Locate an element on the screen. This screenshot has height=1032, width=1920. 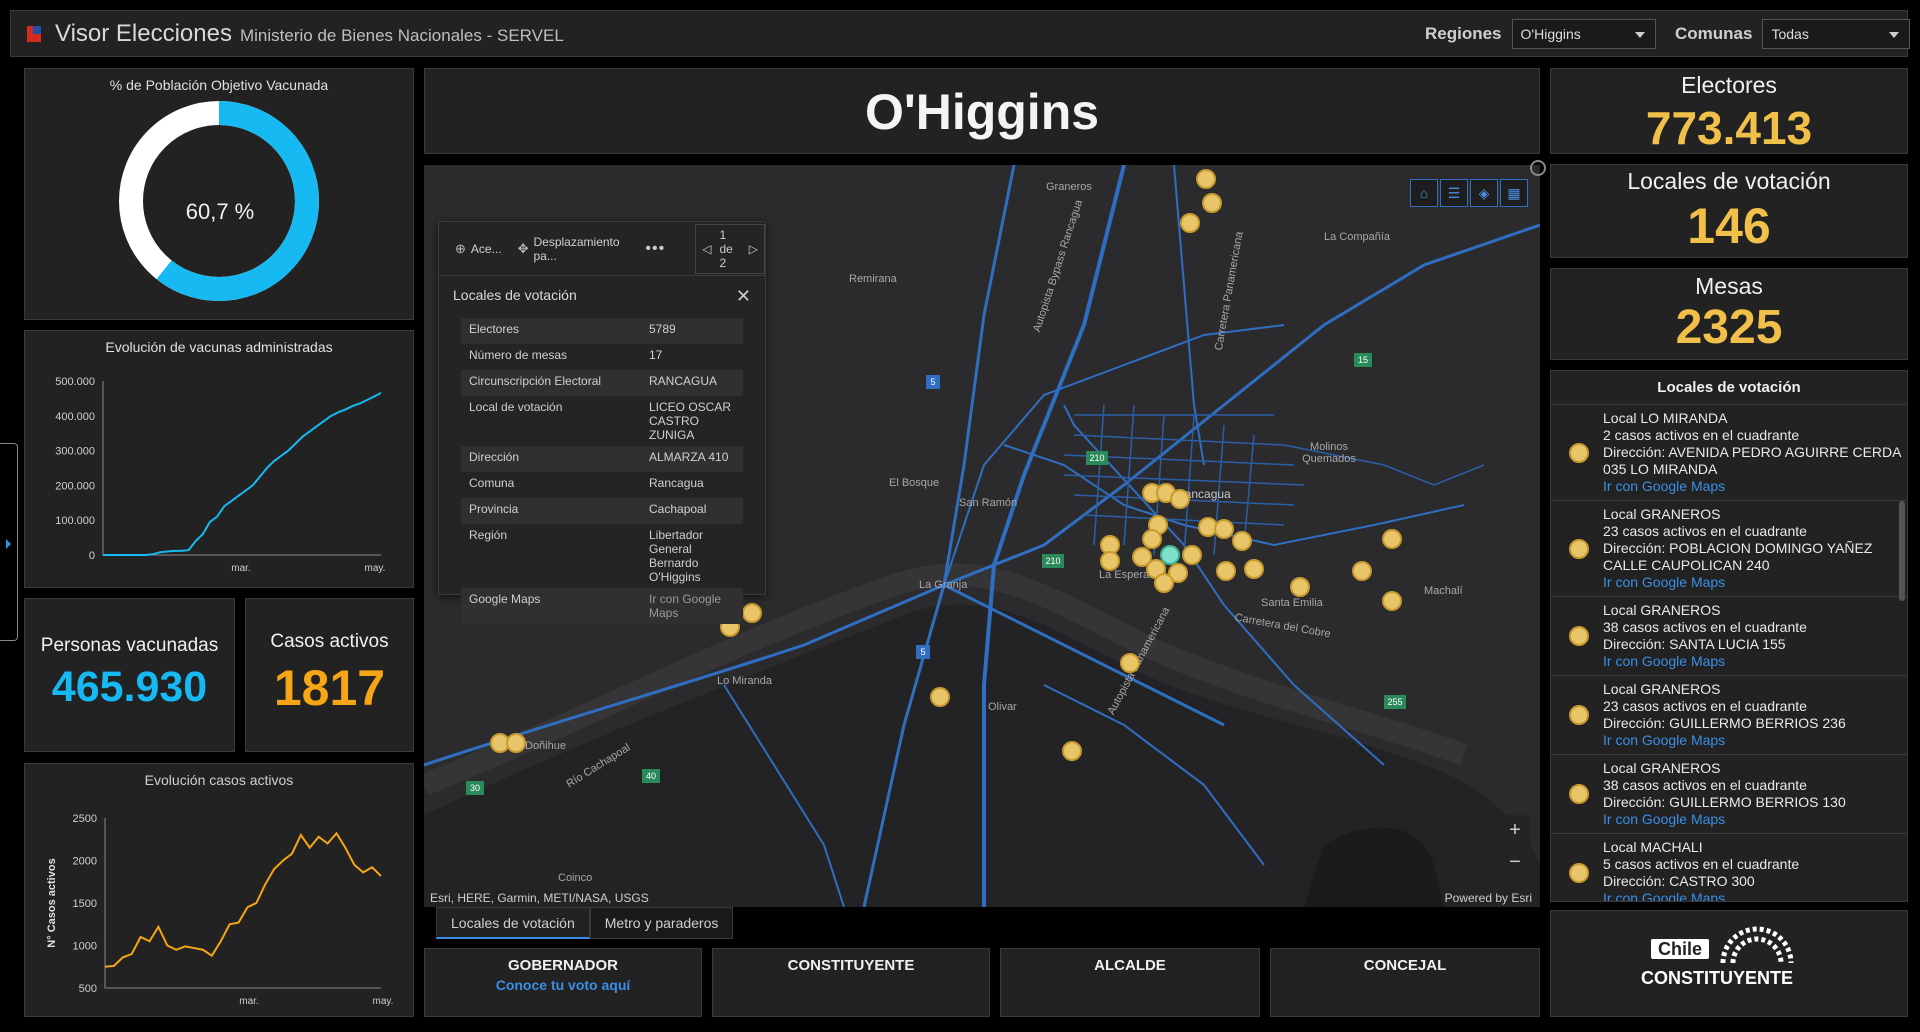
comunas-value: Todas is located at coordinates (1790, 34).